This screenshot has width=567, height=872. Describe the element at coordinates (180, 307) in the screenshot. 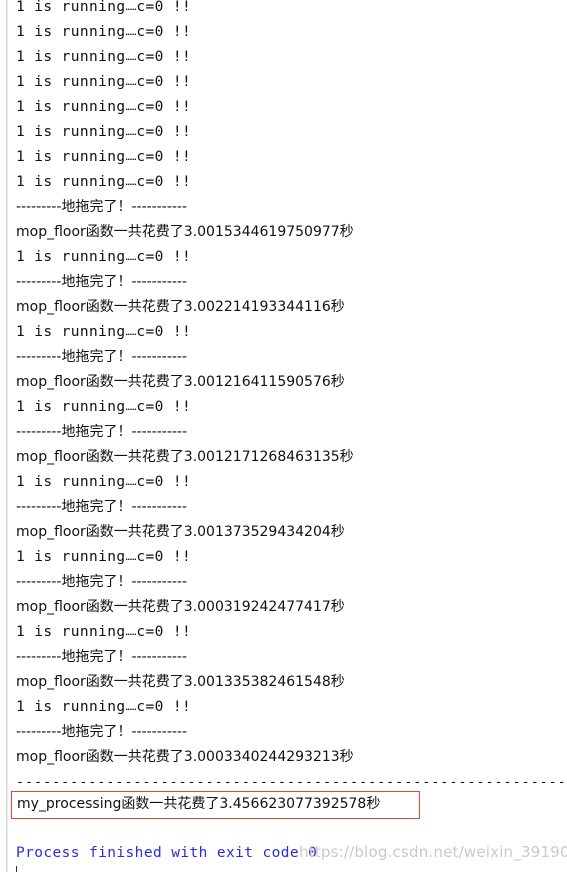

I see `console-line-mop-floor-timing: mop_floor函数一共花费了3.002214193344116秒` at that location.